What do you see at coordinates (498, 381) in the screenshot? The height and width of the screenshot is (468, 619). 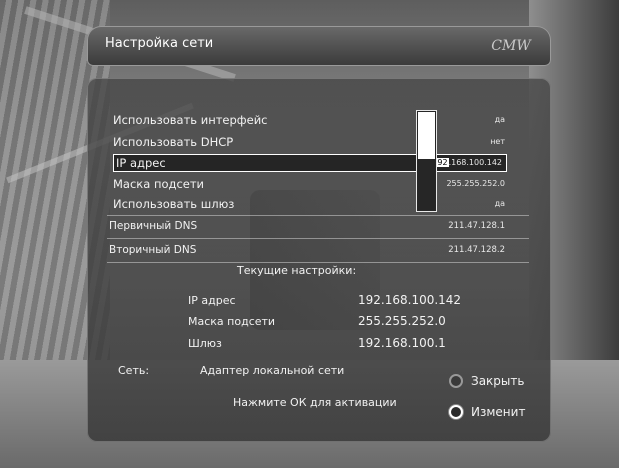 I see `close-button-label: Закрыть` at bounding box center [498, 381].